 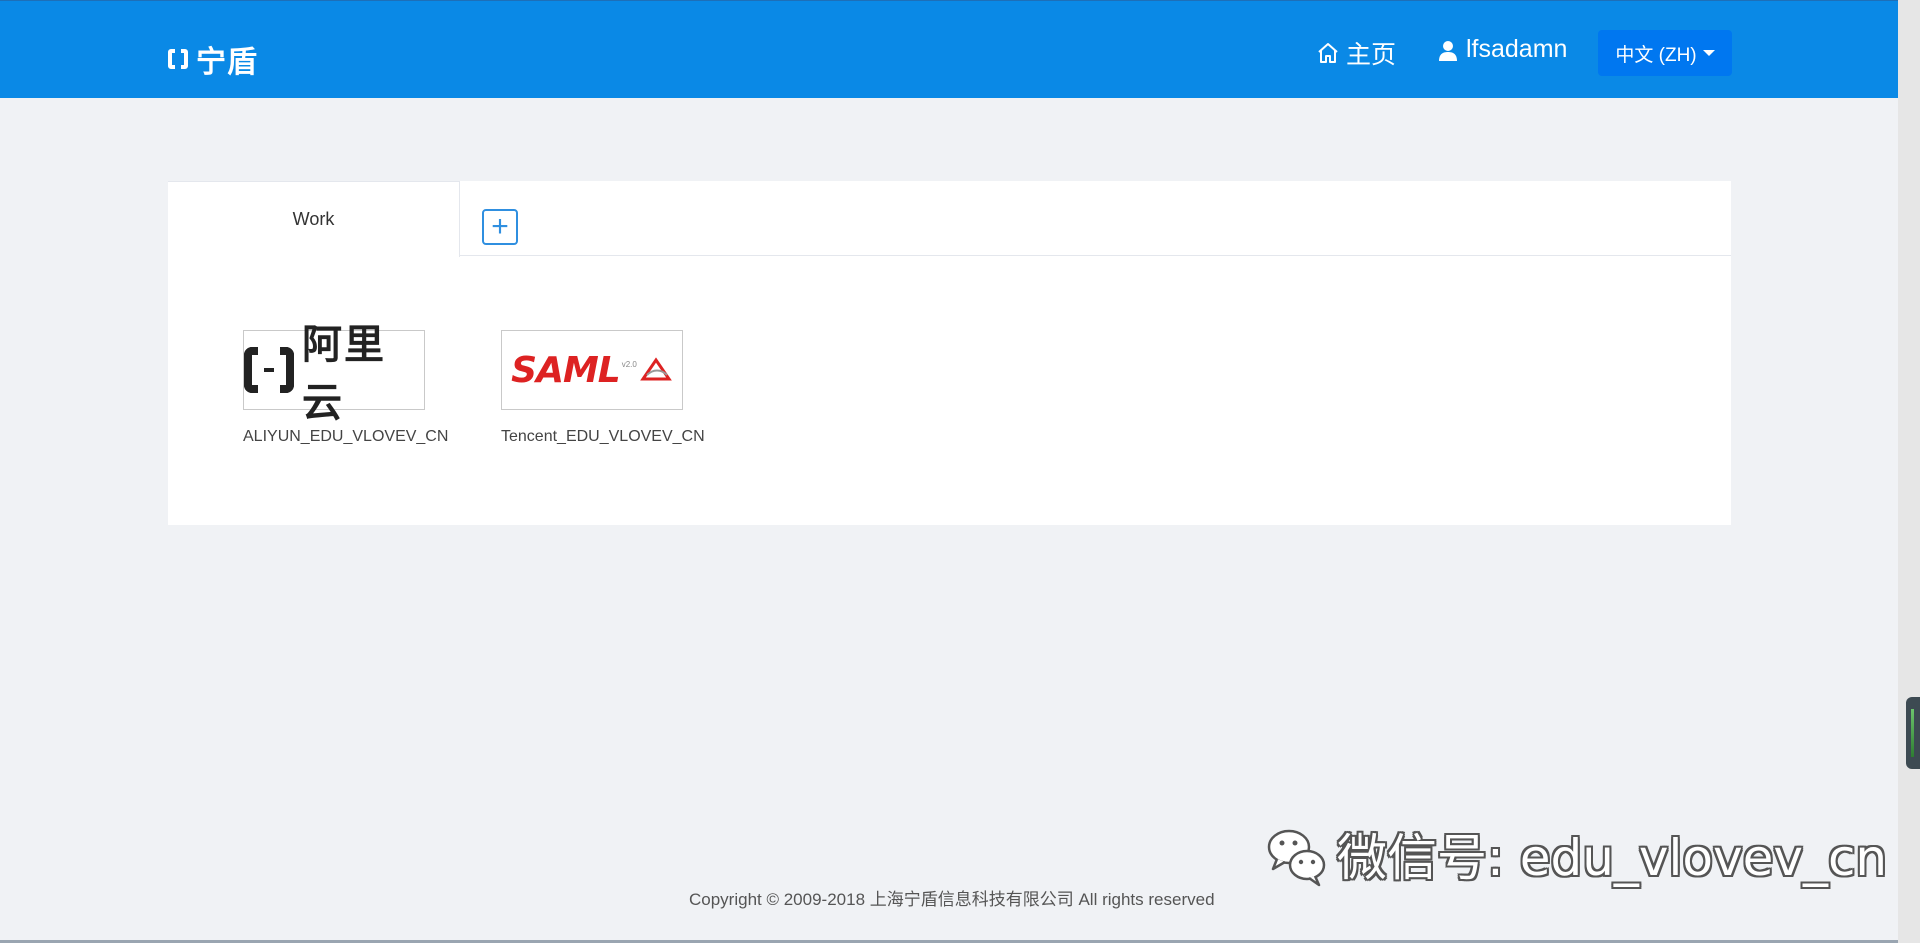 What do you see at coordinates (344, 374) in the screenshot?
I see `aliyun-logo-text: 阿里云` at bounding box center [344, 374].